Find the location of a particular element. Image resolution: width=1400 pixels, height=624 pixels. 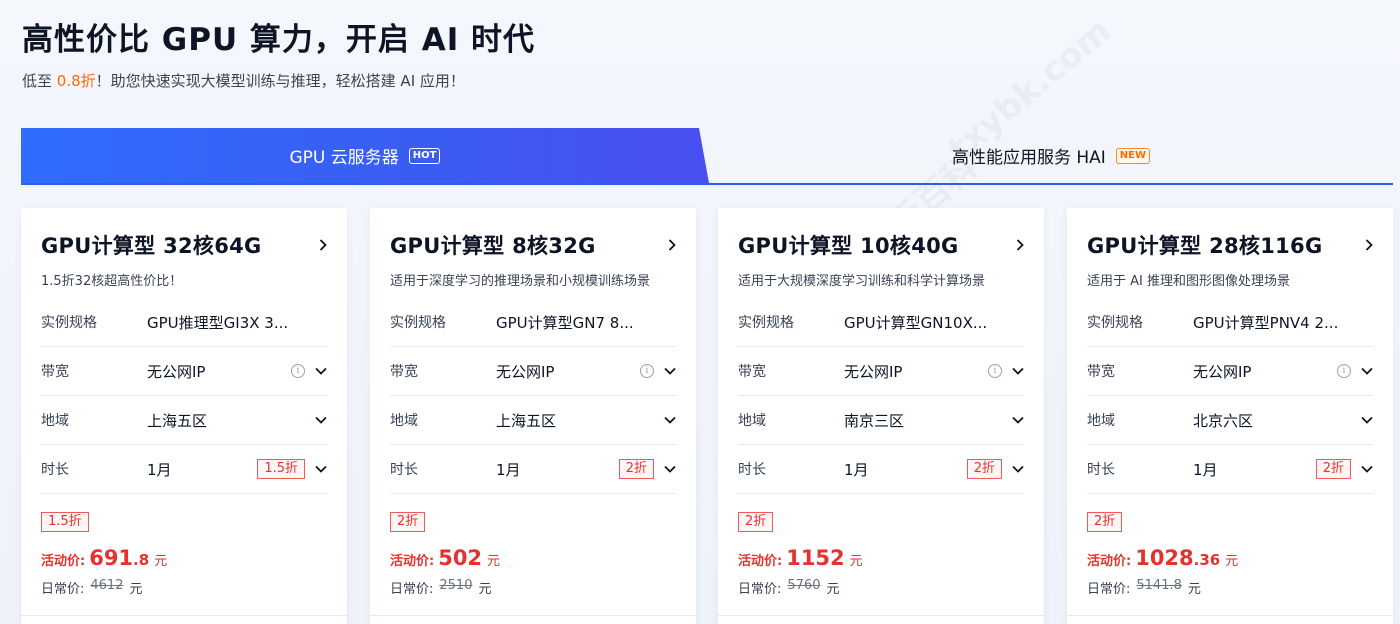

regular-price-value: 4612 is located at coordinates (107, 585).